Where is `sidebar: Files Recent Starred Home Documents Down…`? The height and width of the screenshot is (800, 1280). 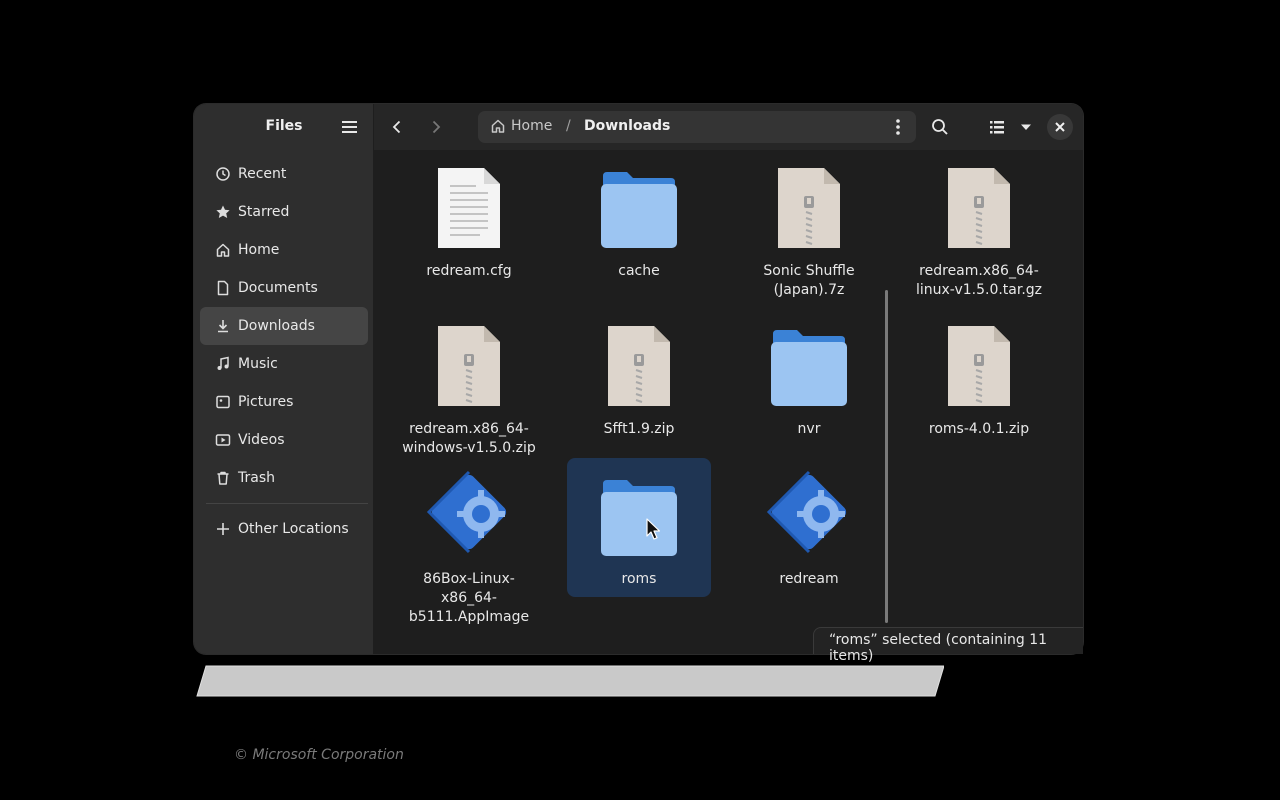 sidebar: Files Recent Starred Home Documents Down… is located at coordinates (283, 379).